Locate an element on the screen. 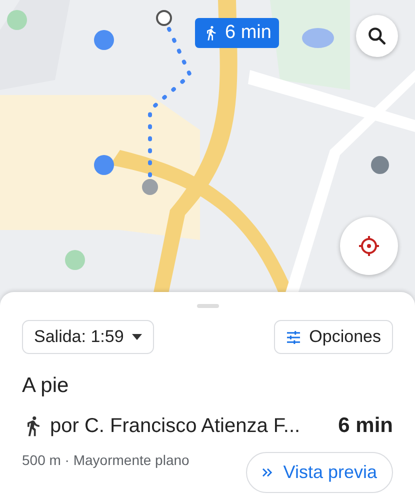 The width and height of the screenshot is (415, 500). double-chevron-icon is located at coordinates (268, 472).